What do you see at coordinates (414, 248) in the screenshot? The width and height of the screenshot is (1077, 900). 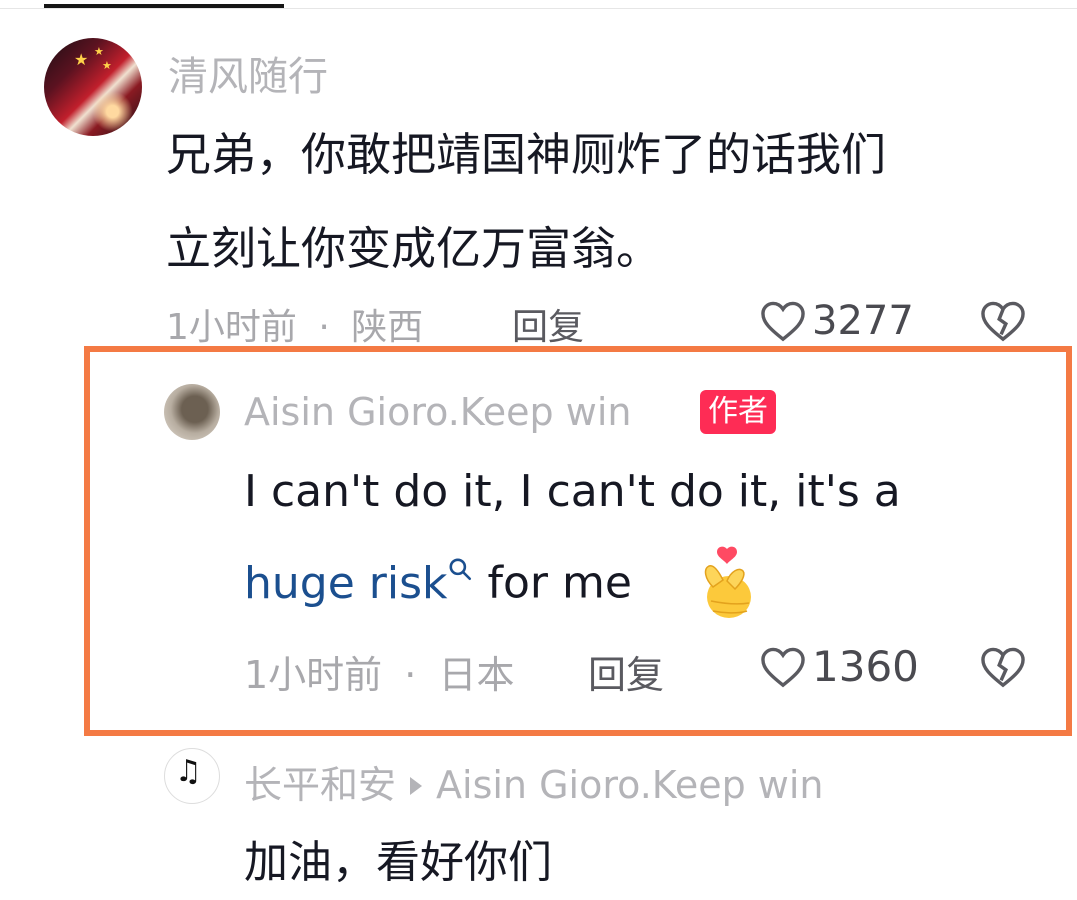 I see `comment-text-line: 立刻让你变成亿万富翁。` at bounding box center [414, 248].